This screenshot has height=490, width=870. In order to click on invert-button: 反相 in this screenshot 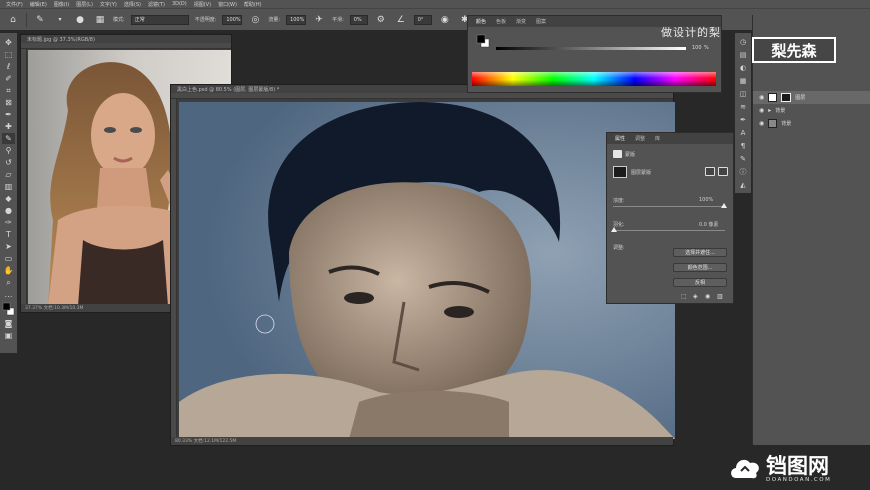, I will do `click(700, 282)`.